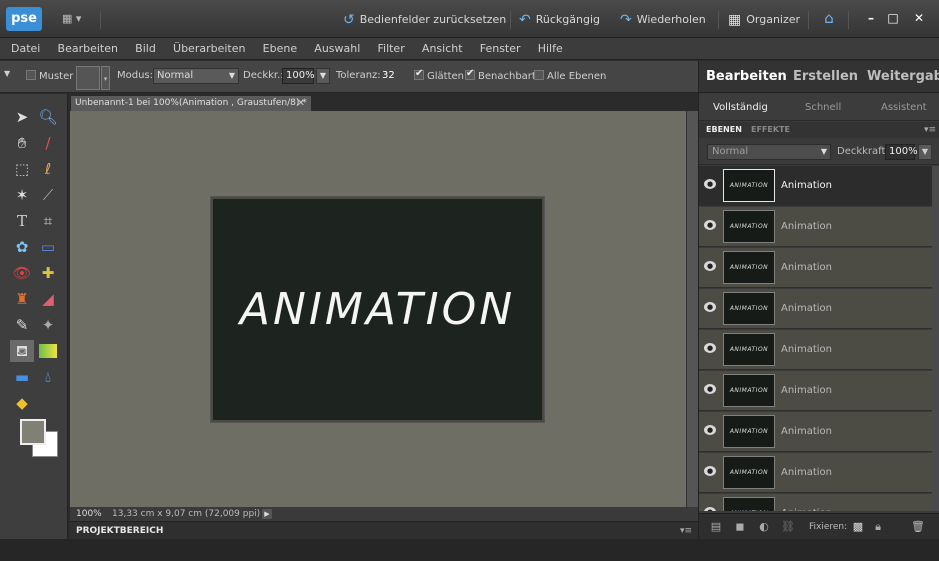 Image resolution: width=939 pixels, height=561 pixels. What do you see at coordinates (323, 76) in the screenshot?
I see `opacity-dropdown-arrow: ▼` at bounding box center [323, 76].